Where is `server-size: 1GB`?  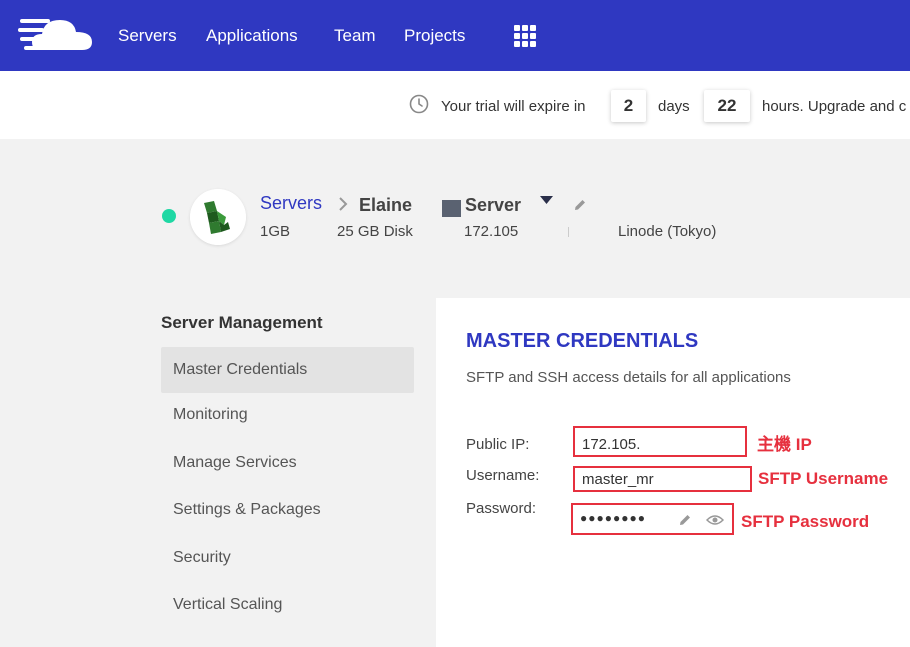 server-size: 1GB is located at coordinates (275, 231).